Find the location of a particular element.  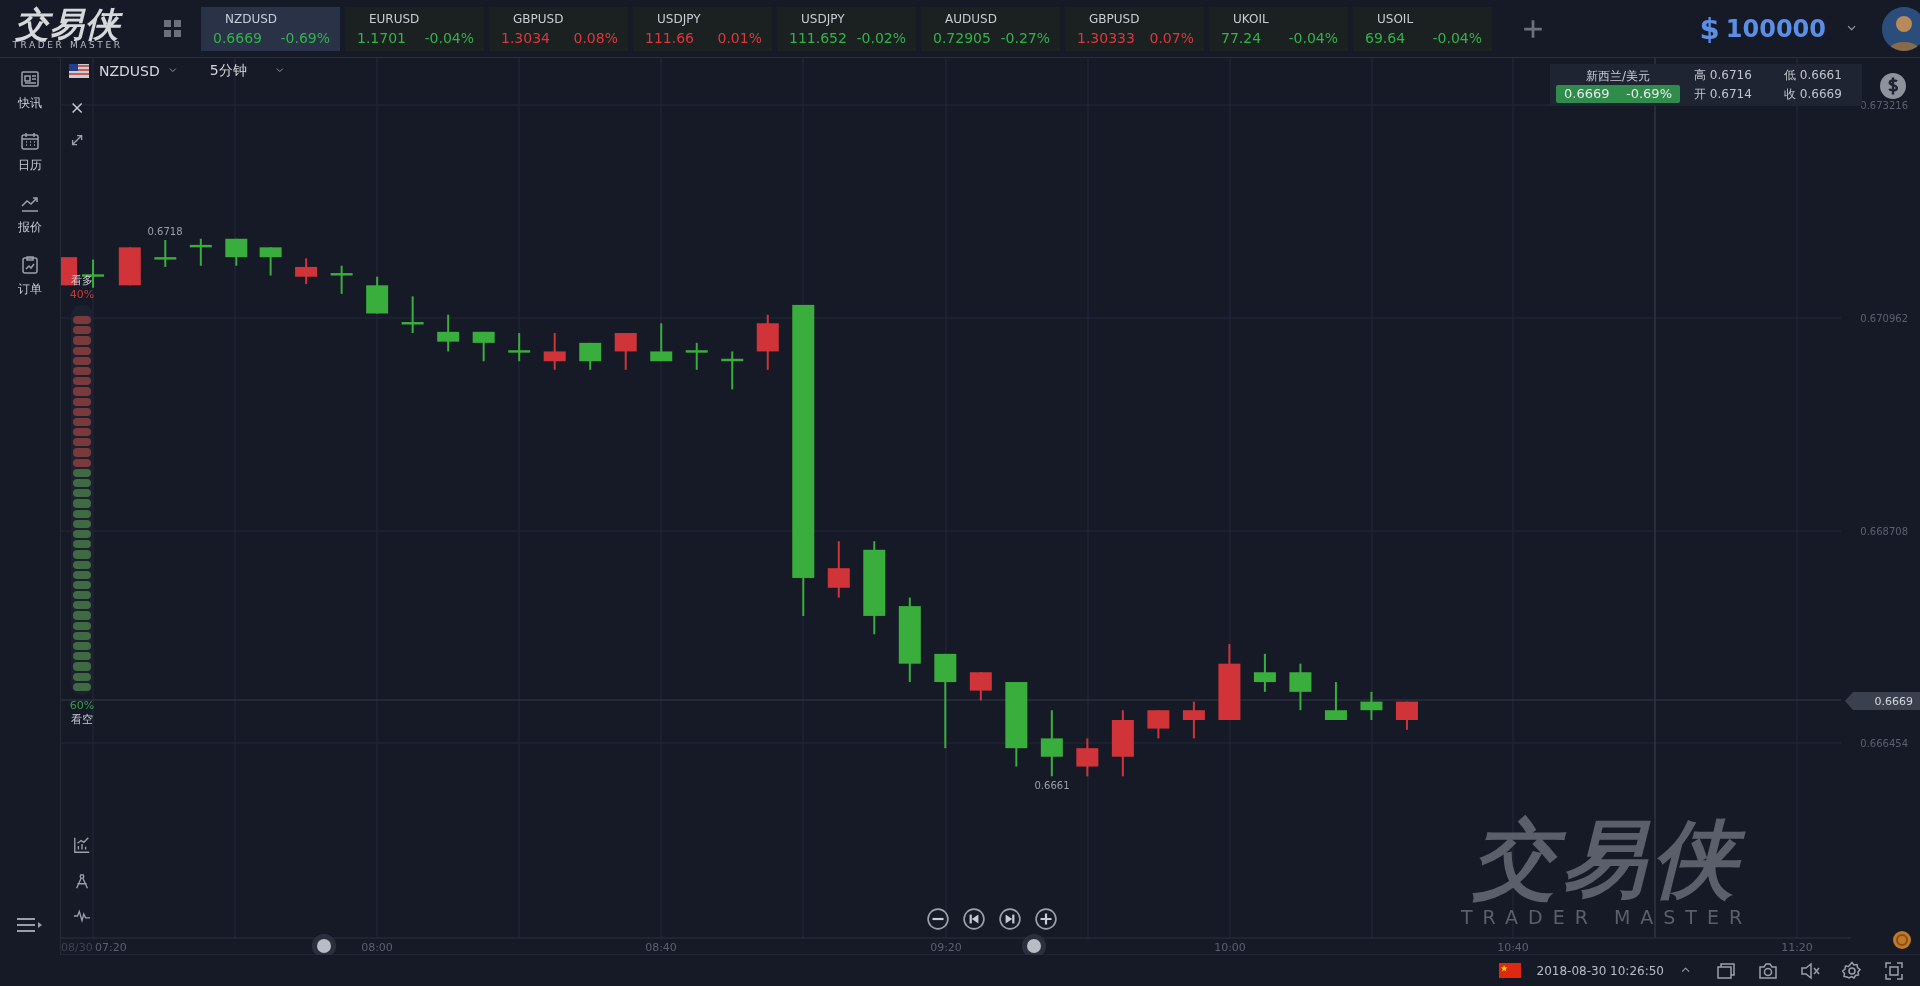

ticker-quote: 1.3034 0.08% is located at coordinates (559, 38).